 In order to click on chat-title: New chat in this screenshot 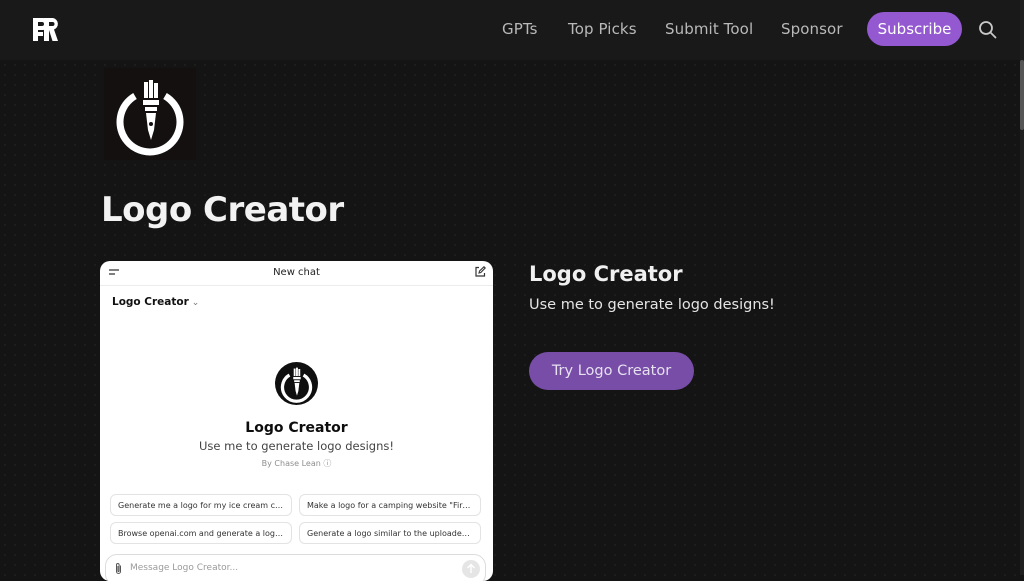, I will do `click(296, 272)`.